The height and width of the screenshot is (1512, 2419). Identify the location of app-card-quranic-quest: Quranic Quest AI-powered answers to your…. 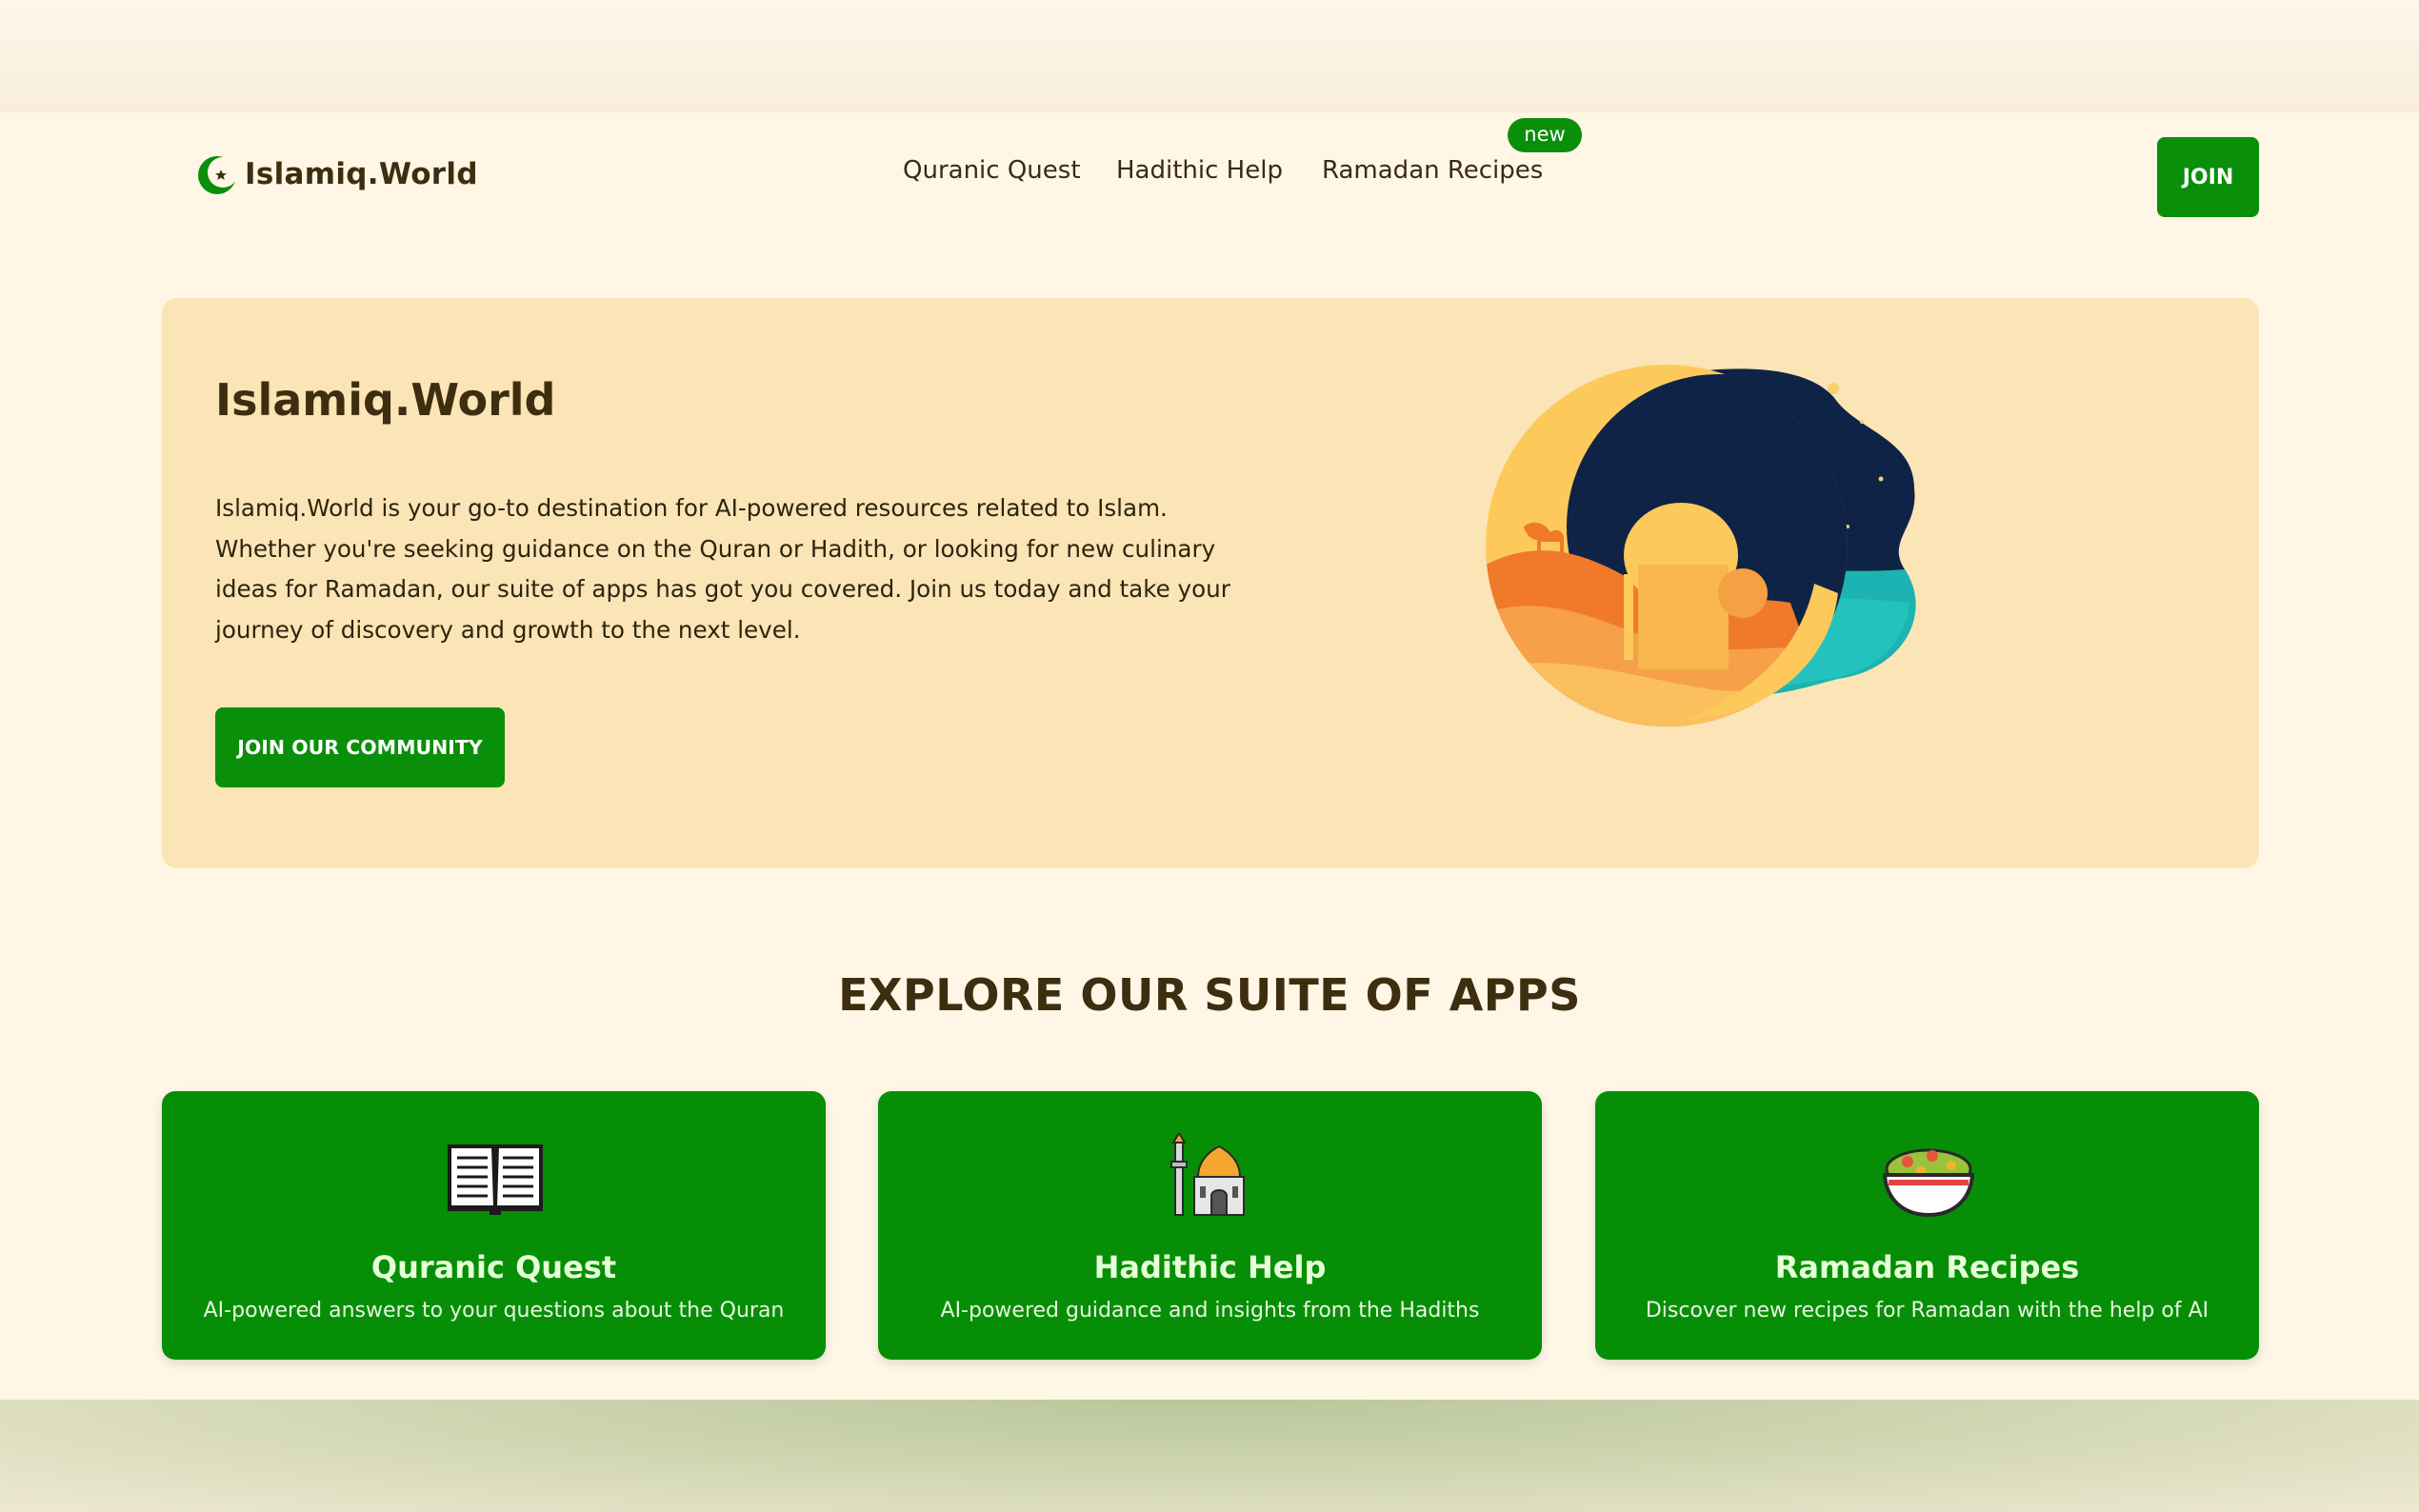
(494, 1225).